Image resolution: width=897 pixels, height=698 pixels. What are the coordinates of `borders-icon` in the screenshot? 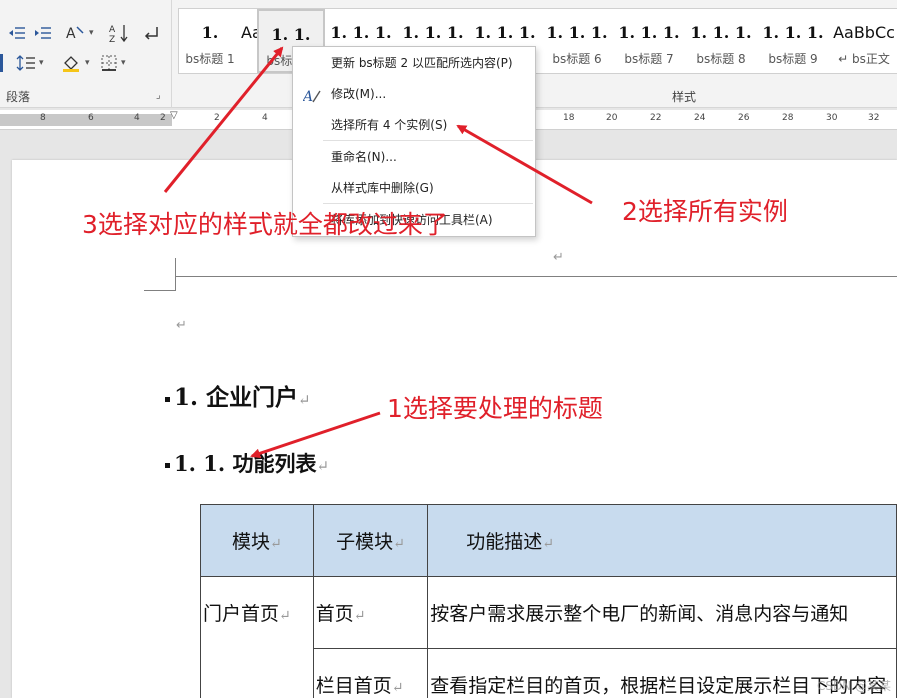 It's located at (109, 63).